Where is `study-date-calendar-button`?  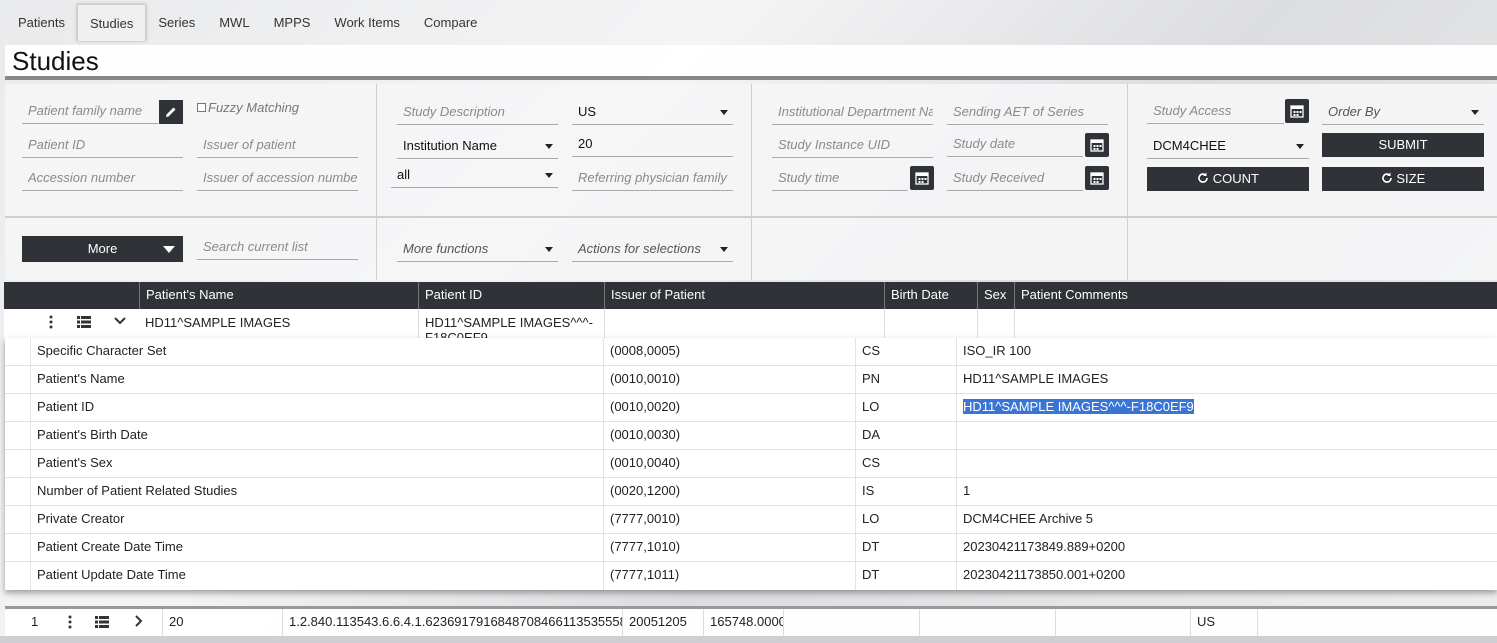 study-date-calendar-button is located at coordinates (1097, 145).